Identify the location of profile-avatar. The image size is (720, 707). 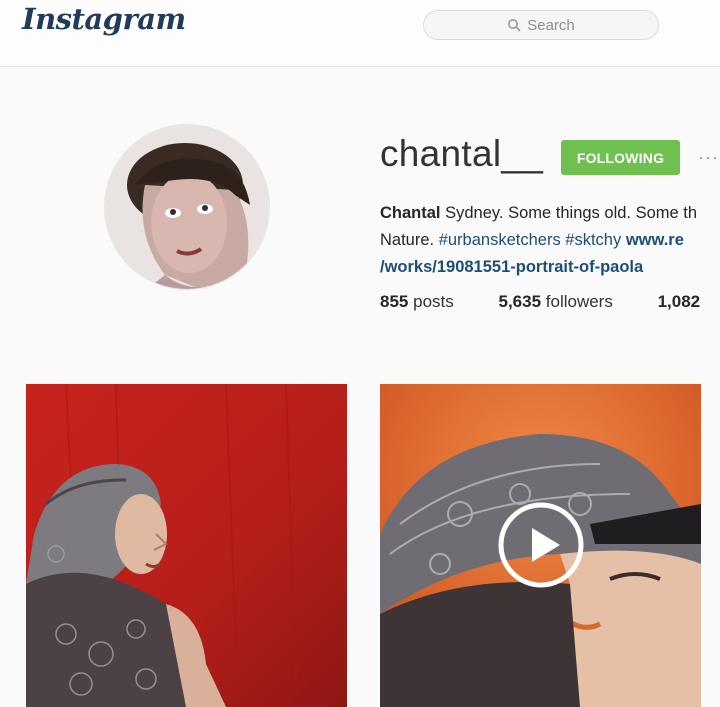
(187, 207).